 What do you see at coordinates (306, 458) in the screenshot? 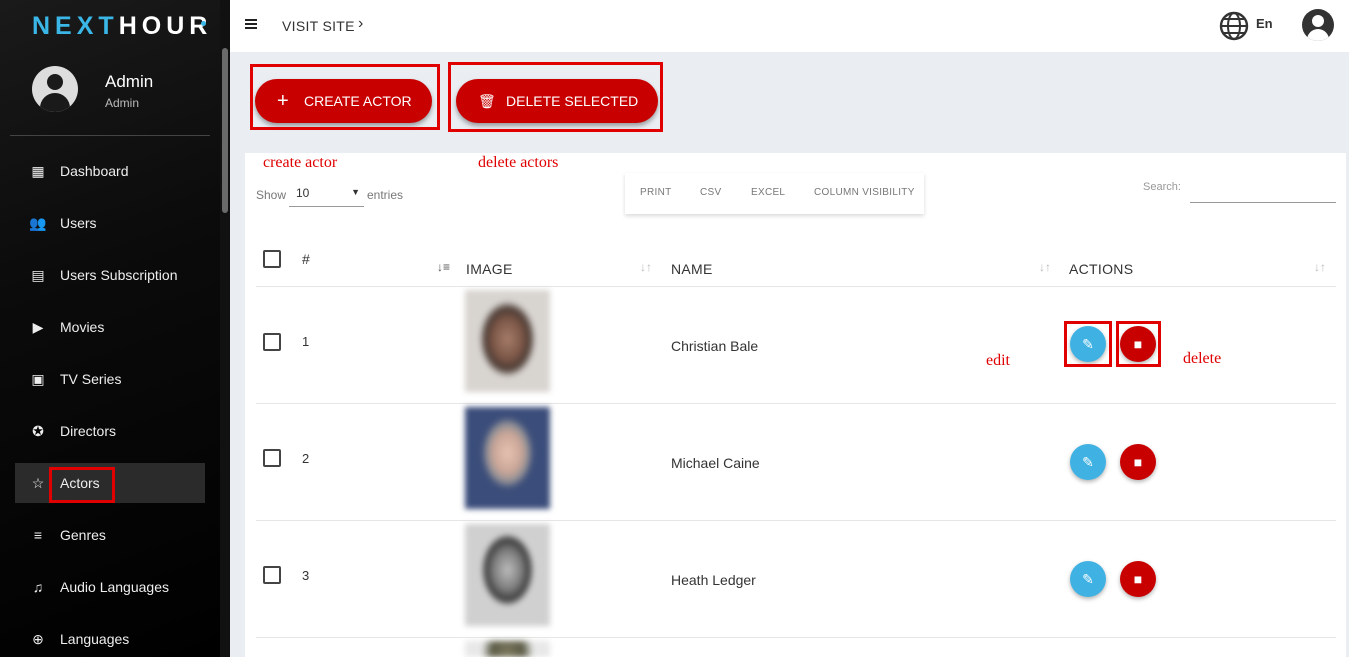
I see `row-number: 2` at bounding box center [306, 458].